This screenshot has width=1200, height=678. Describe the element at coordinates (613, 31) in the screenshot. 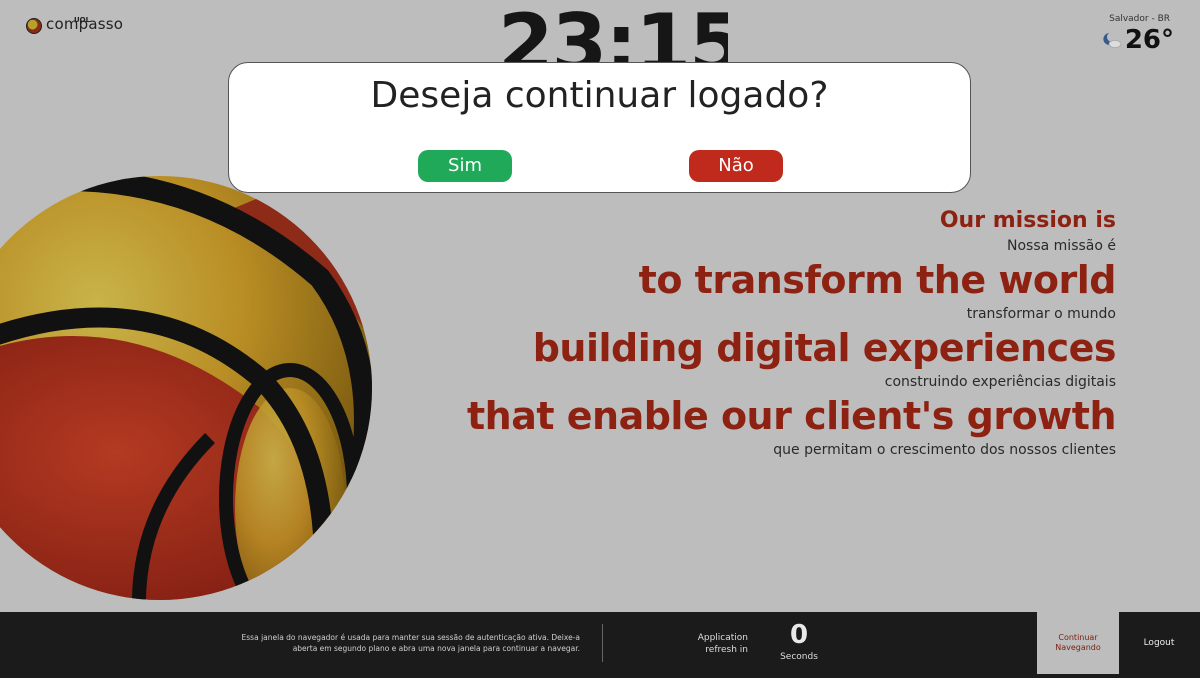

I see `clock: 23:15` at that location.